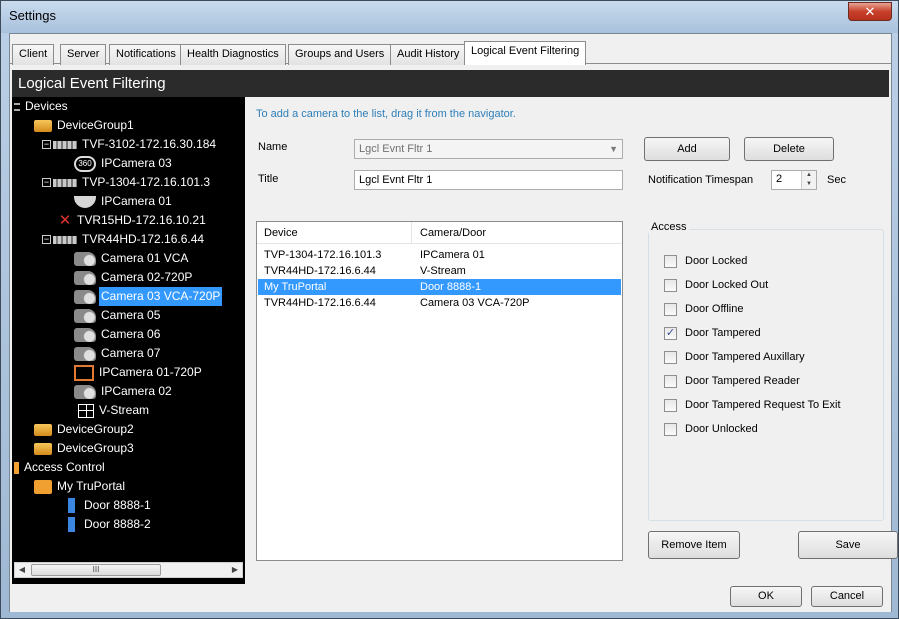 Image resolution: width=899 pixels, height=619 pixels. Describe the element at coordinates (669, 227) in the screenshot. I see `access-groupbox-title: Access` at that location.